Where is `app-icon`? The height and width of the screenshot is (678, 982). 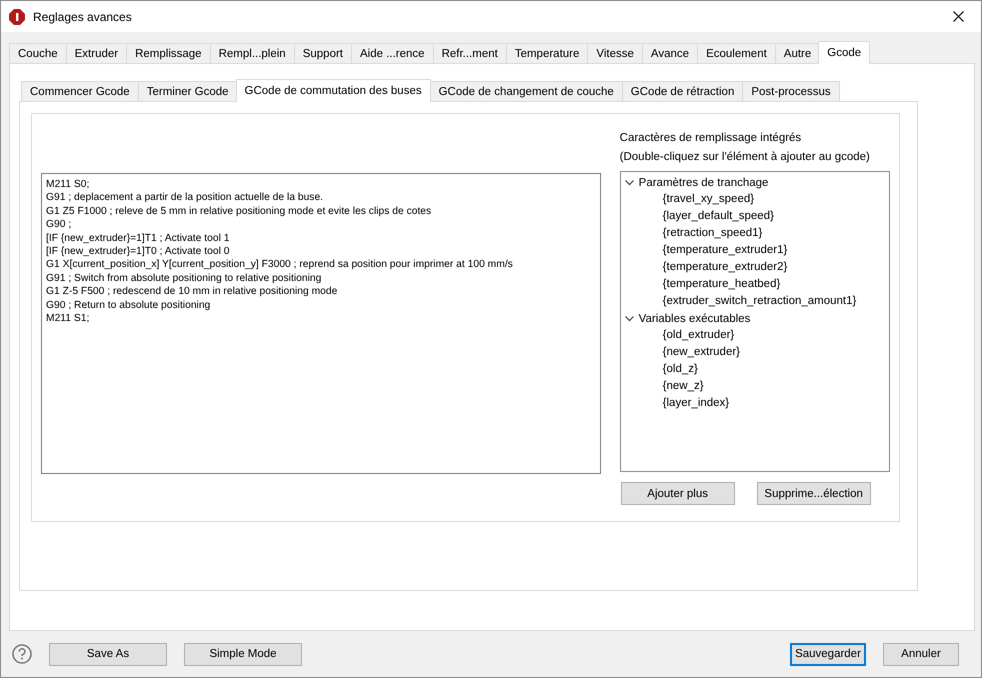 app-icon is located at coordinates (17, 16).